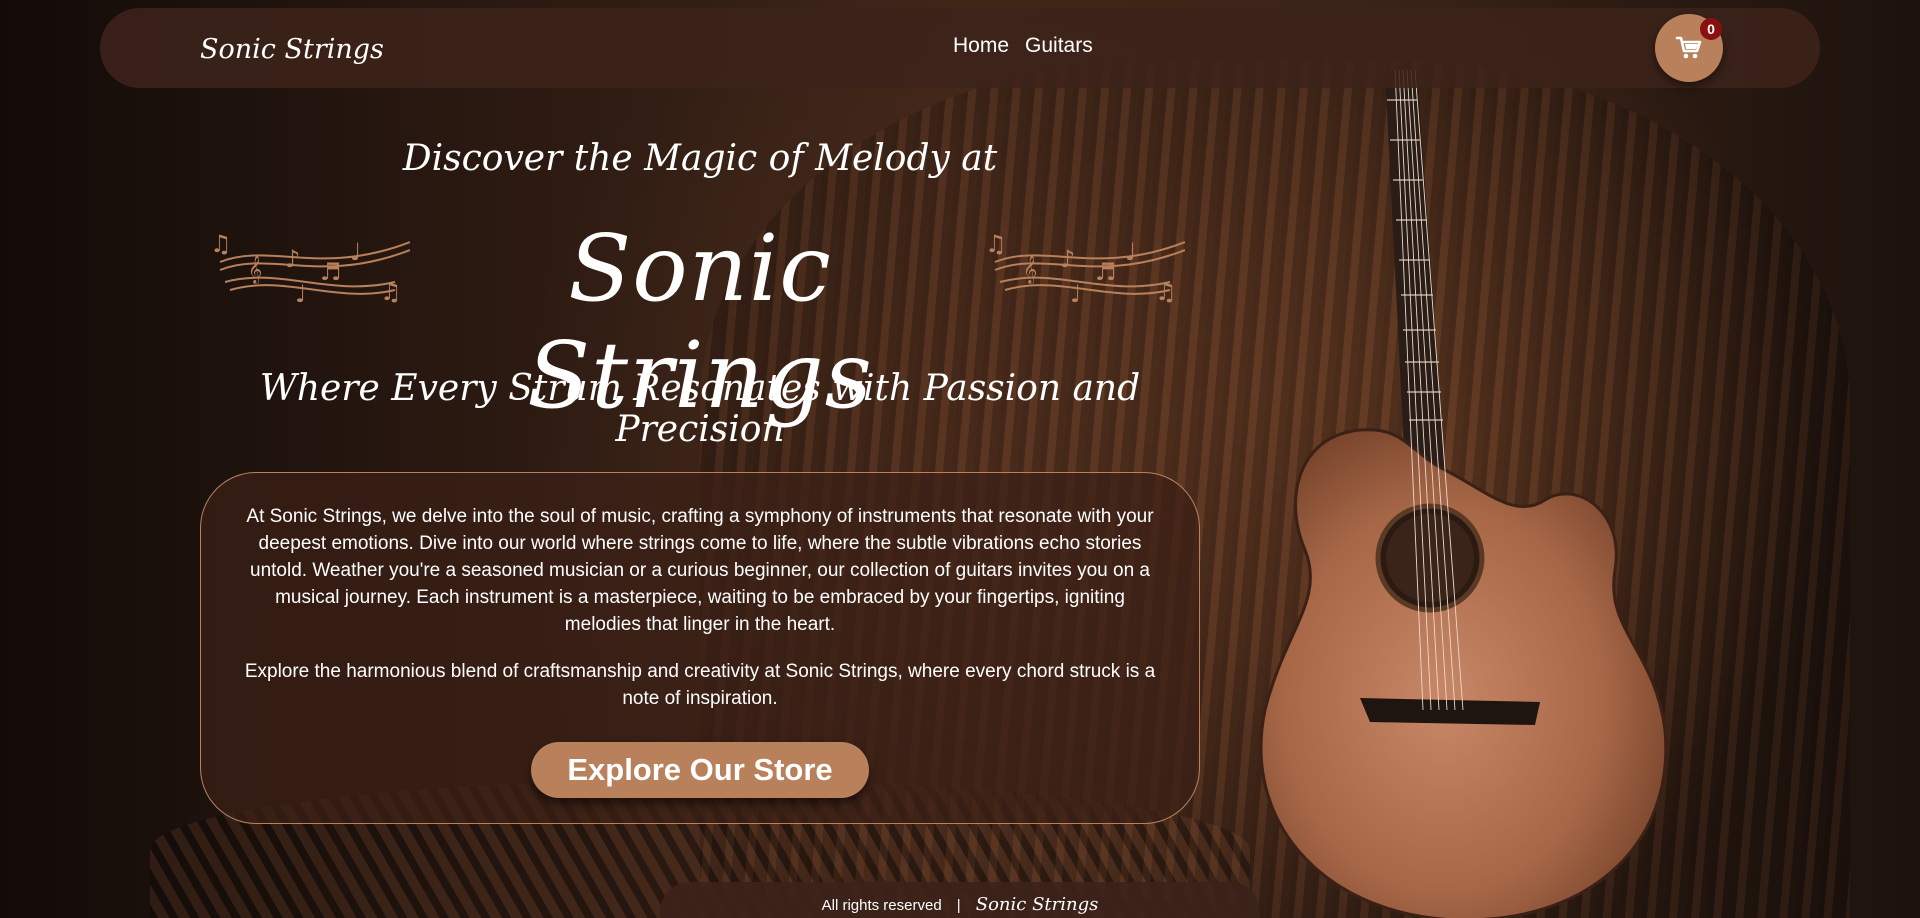  I want to click on footer: All rights reserved | Sonic Strings, so click(960, 900).